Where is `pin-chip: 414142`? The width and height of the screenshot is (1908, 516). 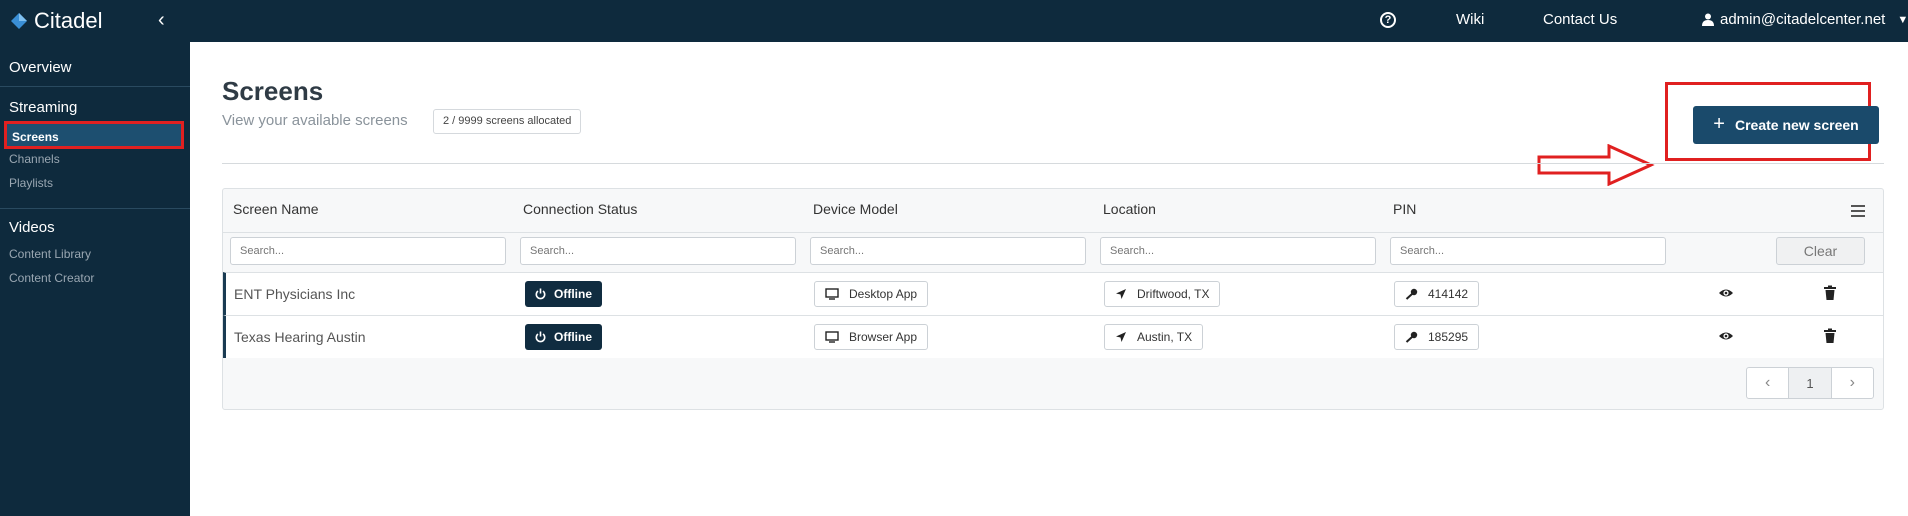 pin-chip: 414142 is located at coordinates (1437, 294).